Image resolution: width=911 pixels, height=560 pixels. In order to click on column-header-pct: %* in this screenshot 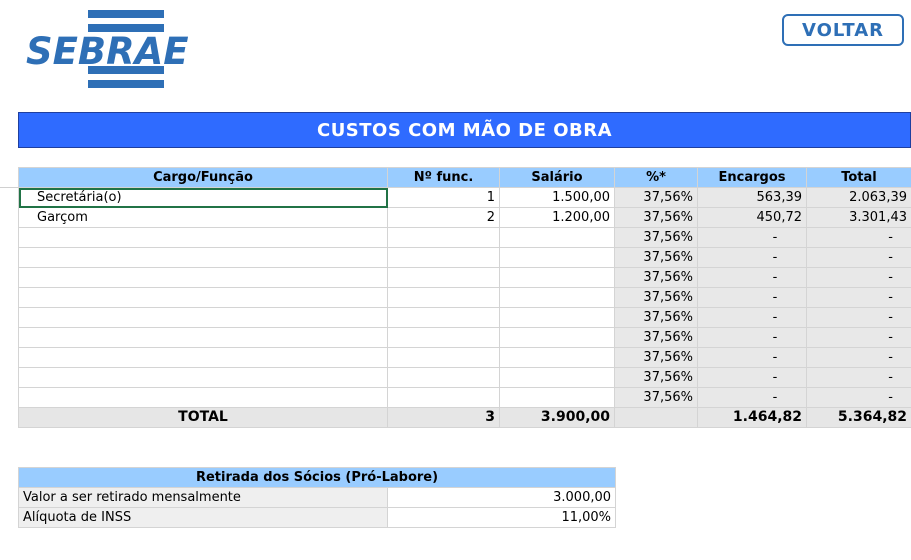, I will do `click(656, 177)`.